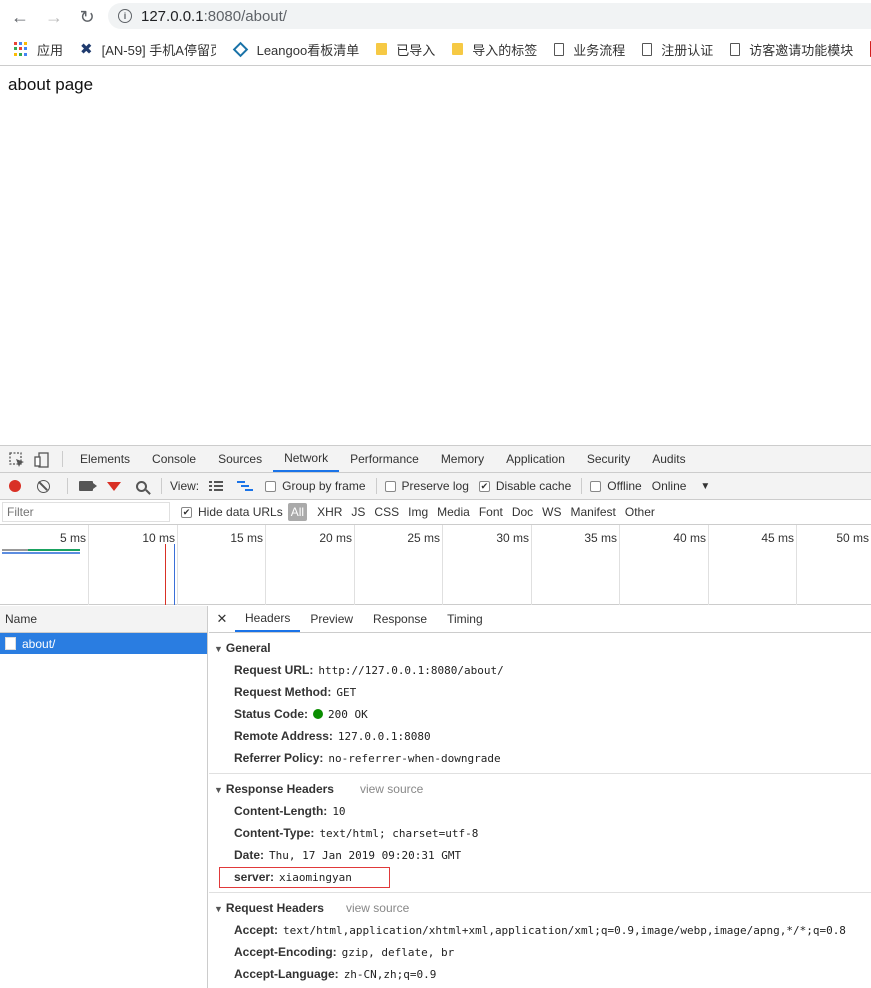 The height and width of the screenshot is (988, 871). What do you see at coordinates (540, 789) in the screenshot?
I see `response-headers-header: ▼ Response Headers view source` at bounding box center [540, 789].